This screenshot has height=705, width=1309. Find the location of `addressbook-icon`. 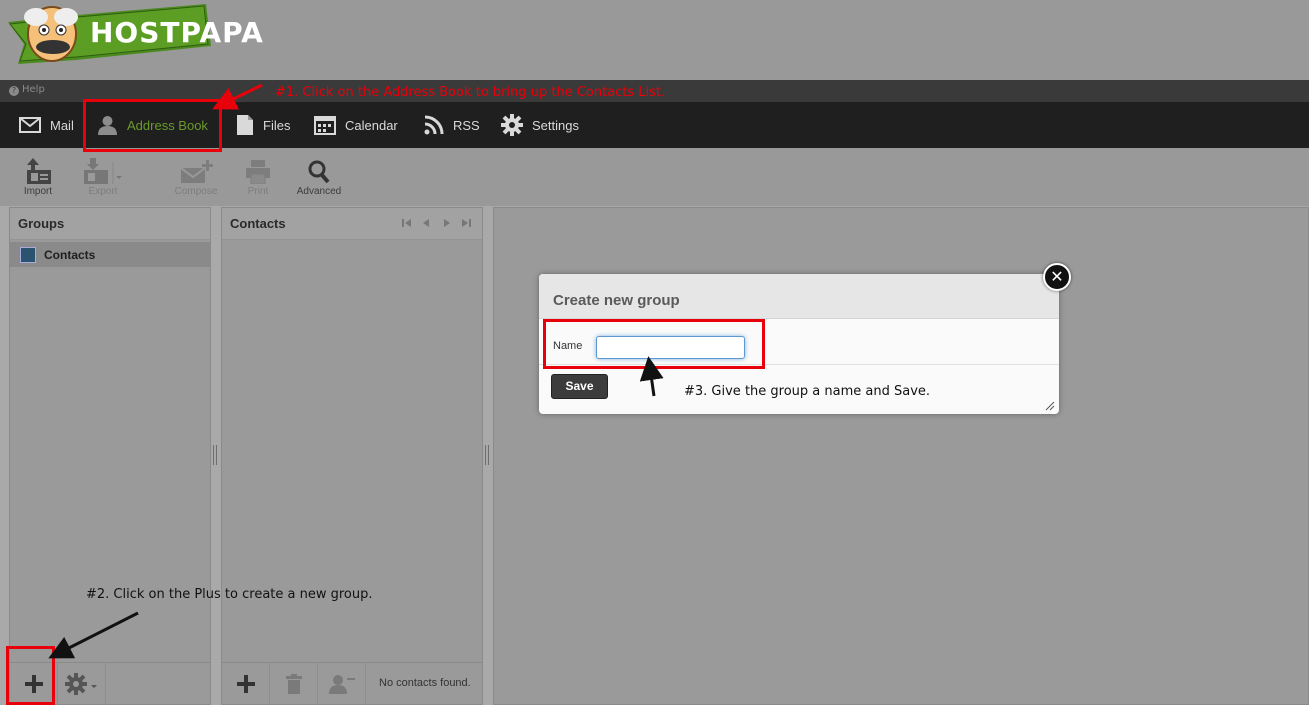

addressbook-icon is located at coordinates (28, 254).